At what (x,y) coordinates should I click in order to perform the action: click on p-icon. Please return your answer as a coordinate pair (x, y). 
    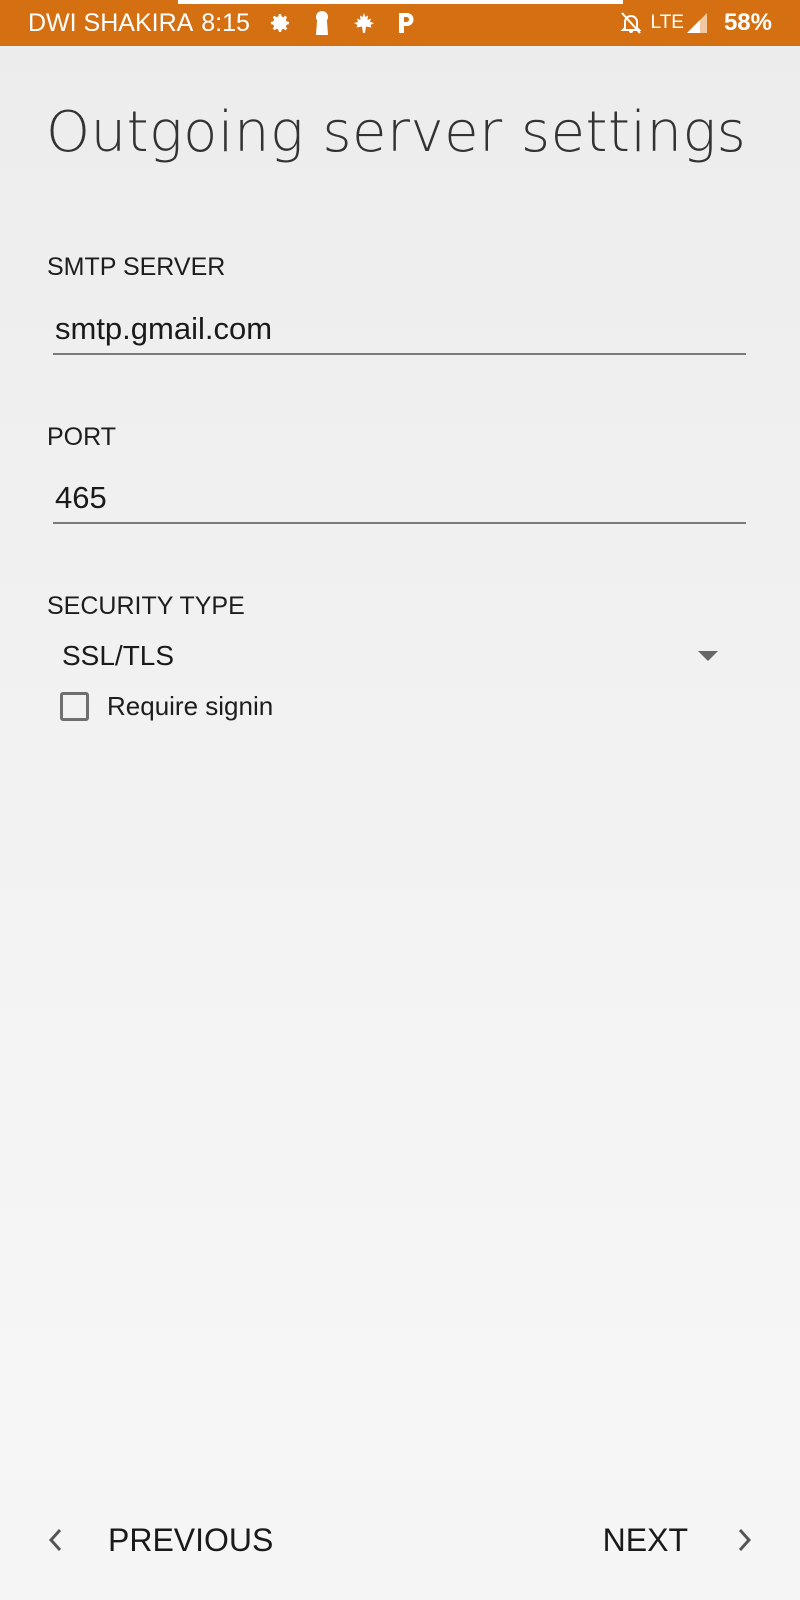
    Looking at the image, I should click on (406, 23).